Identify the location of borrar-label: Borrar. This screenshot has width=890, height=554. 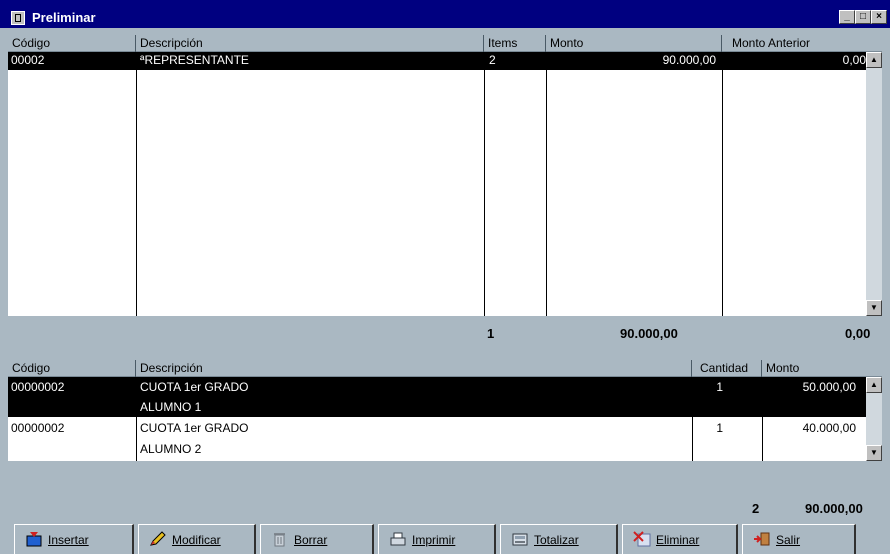
(311, 540).